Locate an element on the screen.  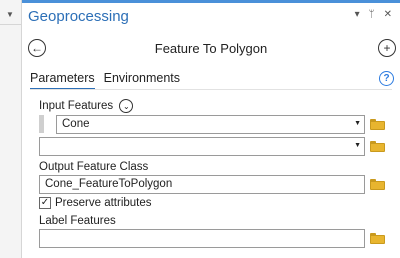
preserve-attributes-label: Preserve attributes is located at coordinates (103, 203).